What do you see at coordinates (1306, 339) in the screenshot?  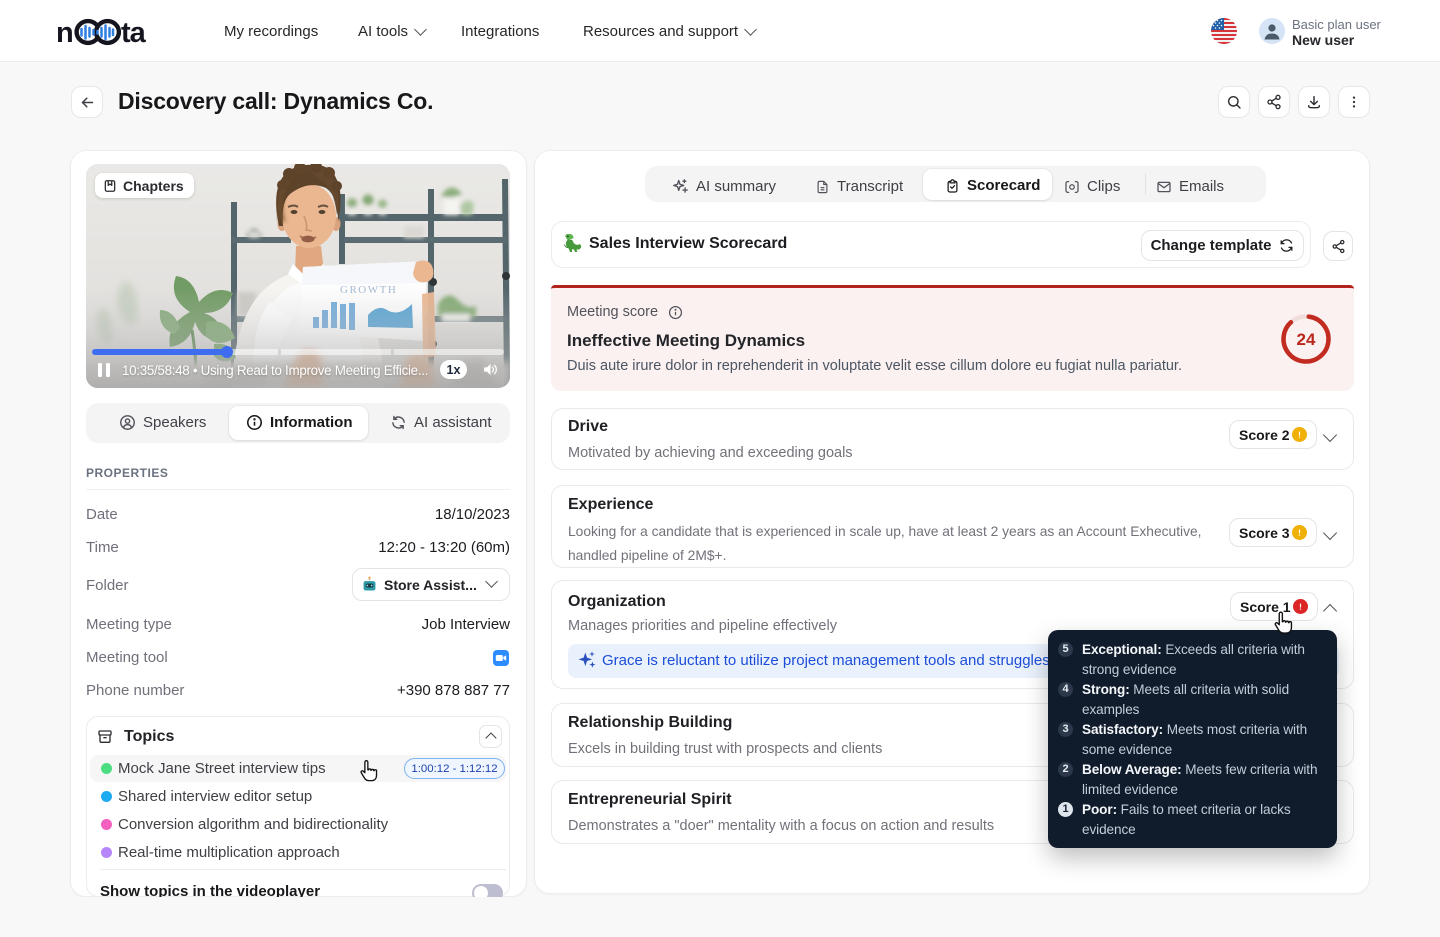 I see `svg-text: 24` at bounding box center [1306, 339].